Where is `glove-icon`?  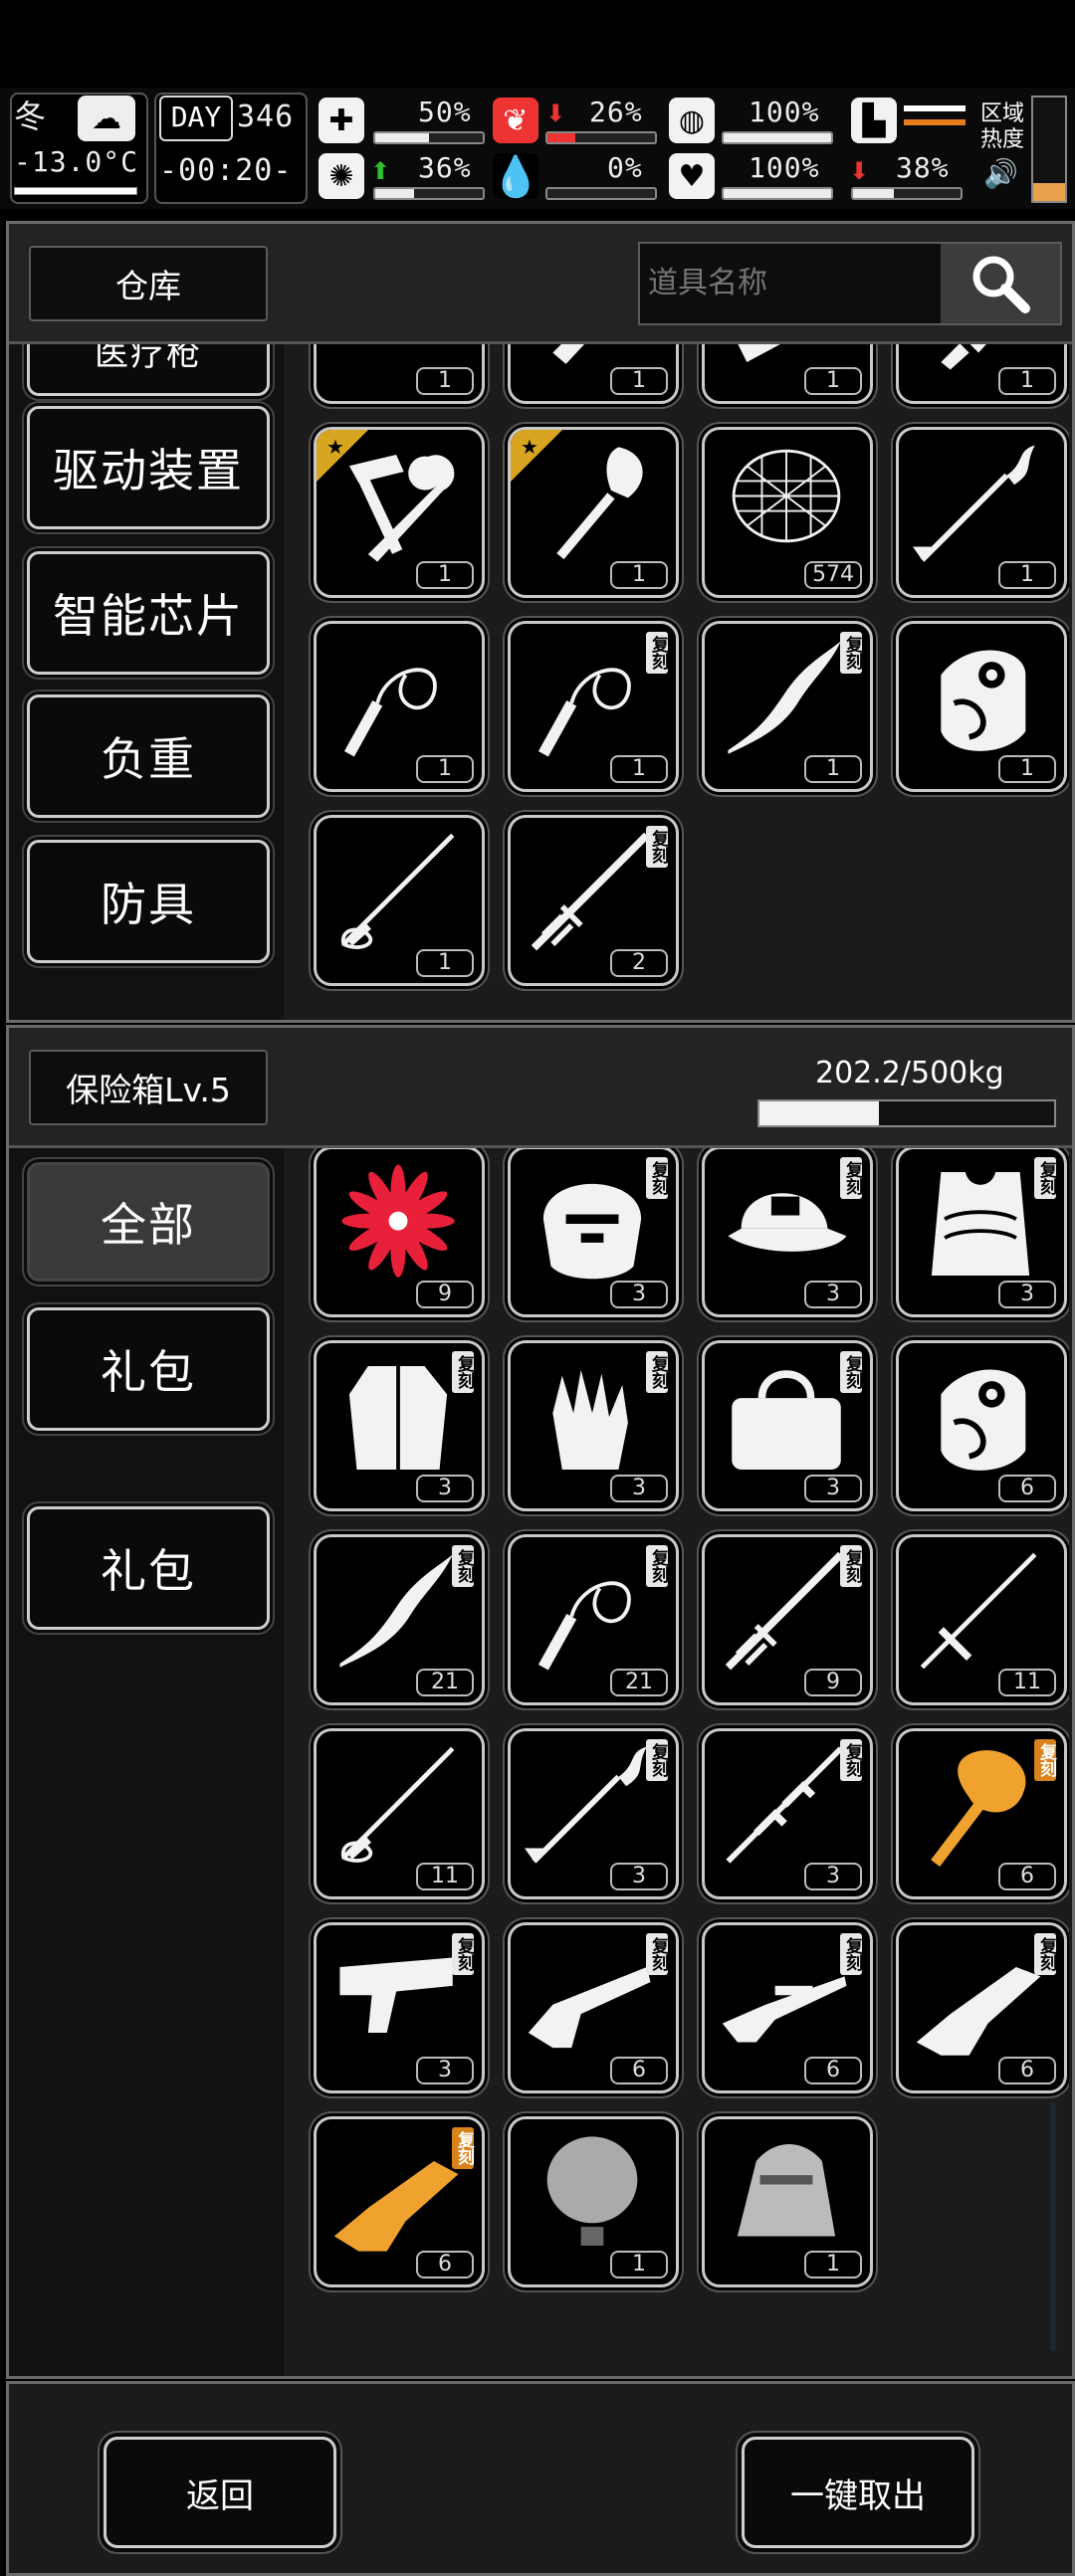
glove-icon is located at coordinates (590, 1419).